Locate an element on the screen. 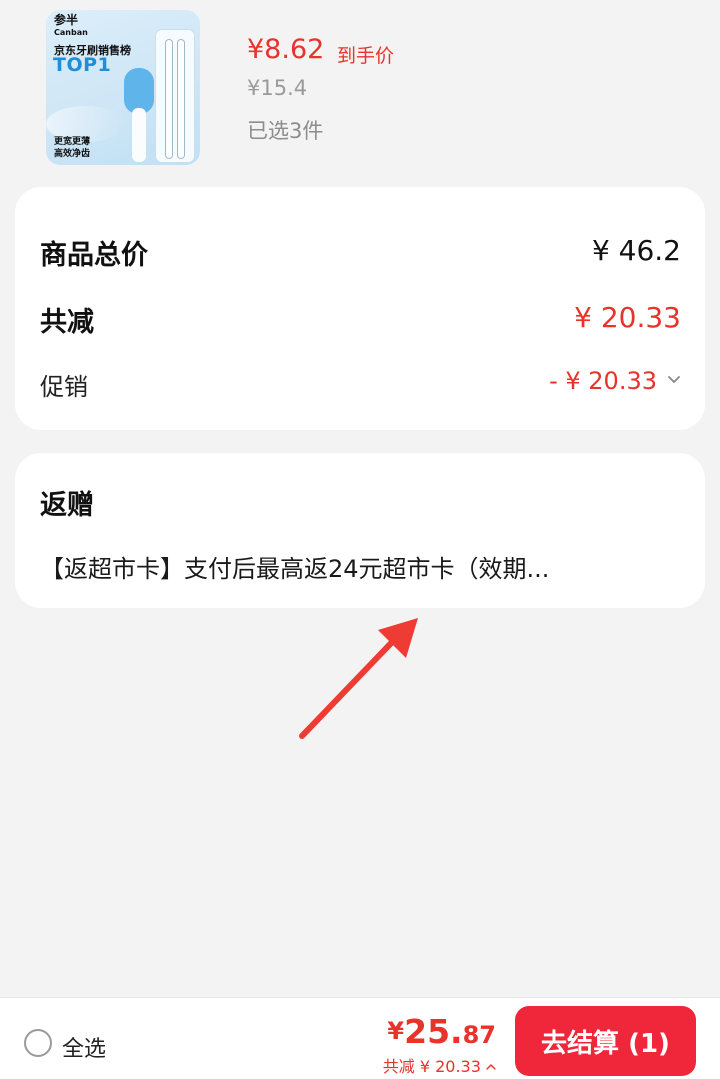 Image resolution: width=720 pixels, height=1079 pixels. product-price-tag: 到手价 is located at coordinates (366, 56).